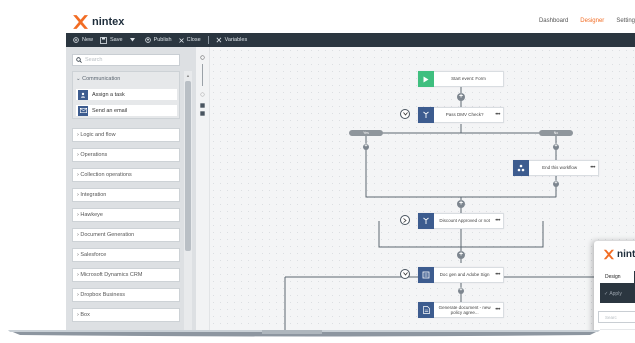 This screenshot has width=635, height=343. Describe the element at coordinates (126, 79) in the screenshot. I see `communication-group-header: ⌄ Communication` at that location.